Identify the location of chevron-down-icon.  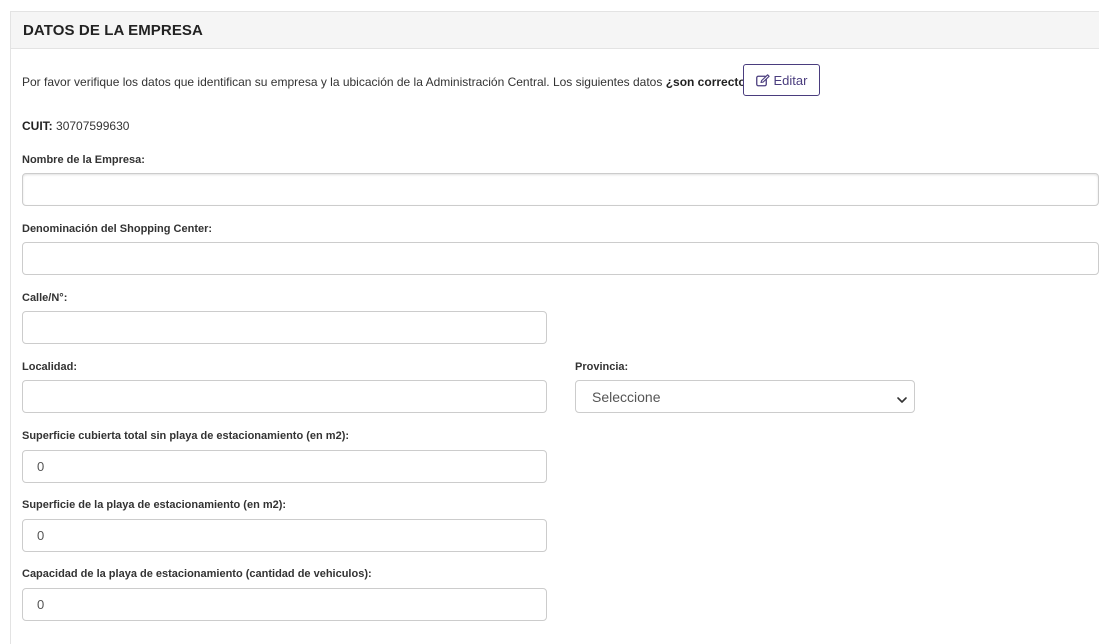
(902, 400).